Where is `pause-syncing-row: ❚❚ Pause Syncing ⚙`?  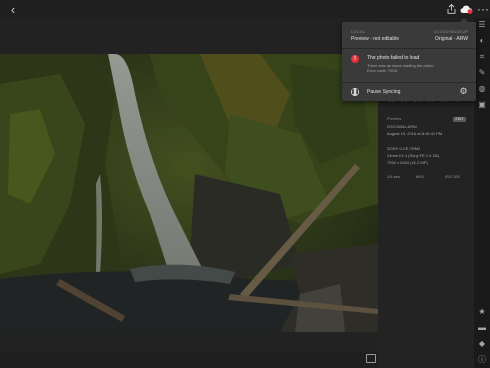 pause-syncing-row: ❚❚ Pause Syncing ⚙ is located at coordinates (409, 92).